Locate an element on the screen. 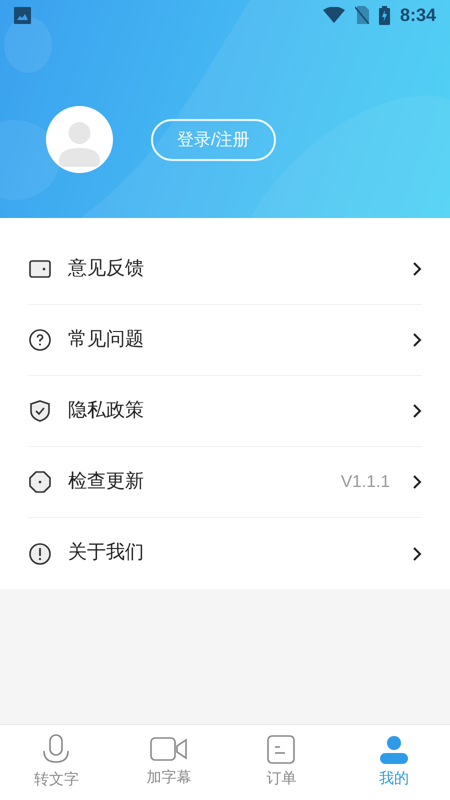 The image size is (450, 800). no-sim-icon is located at coordinates (361, 15).